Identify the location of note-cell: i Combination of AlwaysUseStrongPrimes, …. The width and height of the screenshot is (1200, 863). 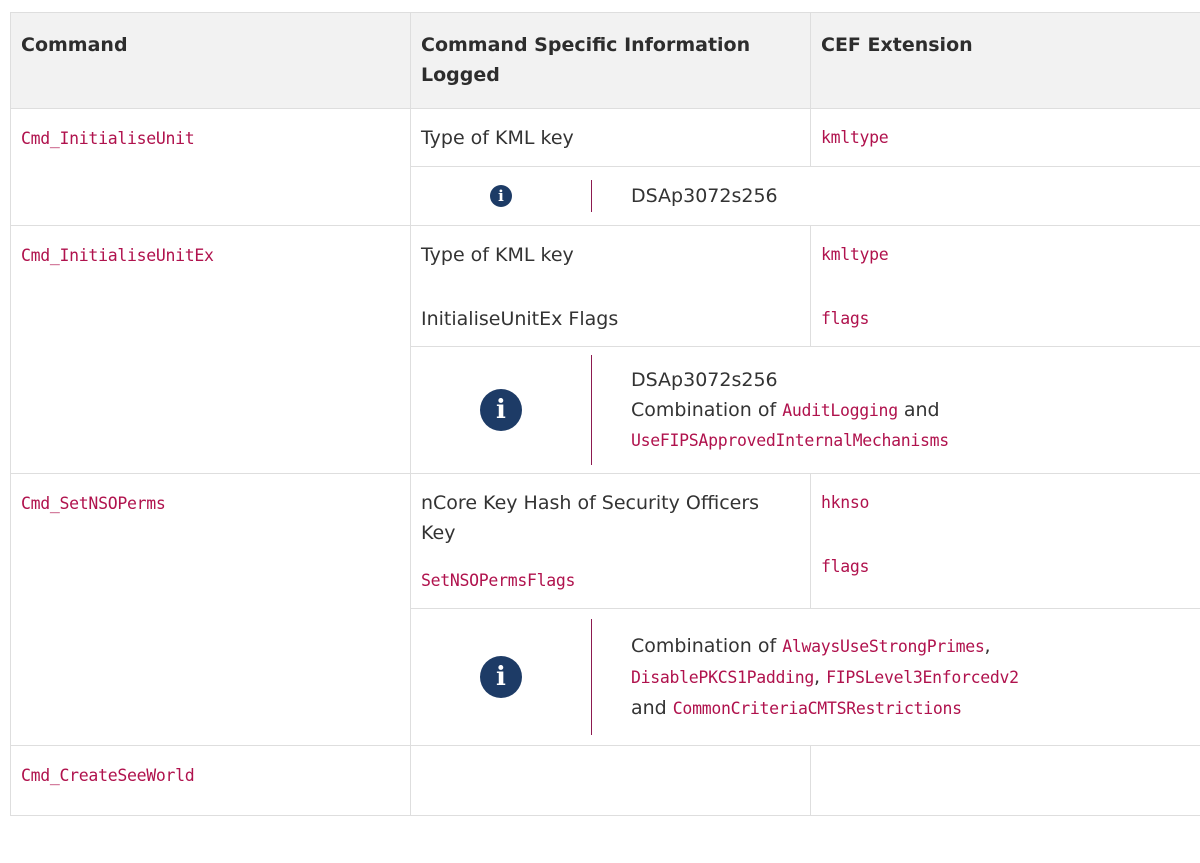
(805, 677).